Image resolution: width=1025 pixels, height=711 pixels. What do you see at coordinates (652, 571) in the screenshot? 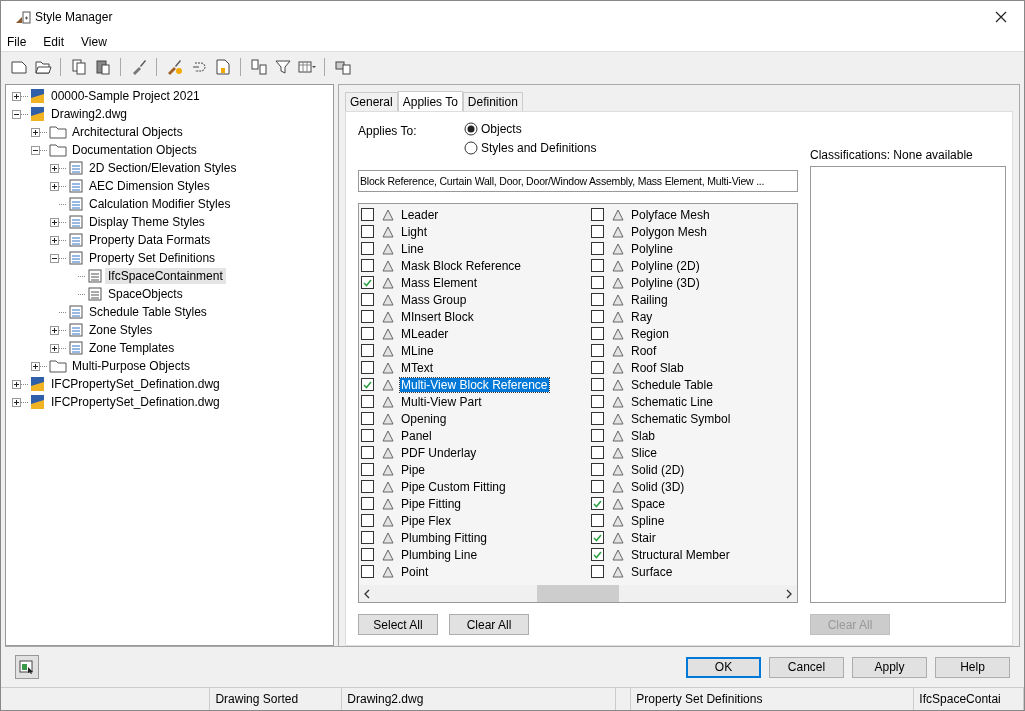
I see `object-type-item: Surface` at bounding box center [652, 571].